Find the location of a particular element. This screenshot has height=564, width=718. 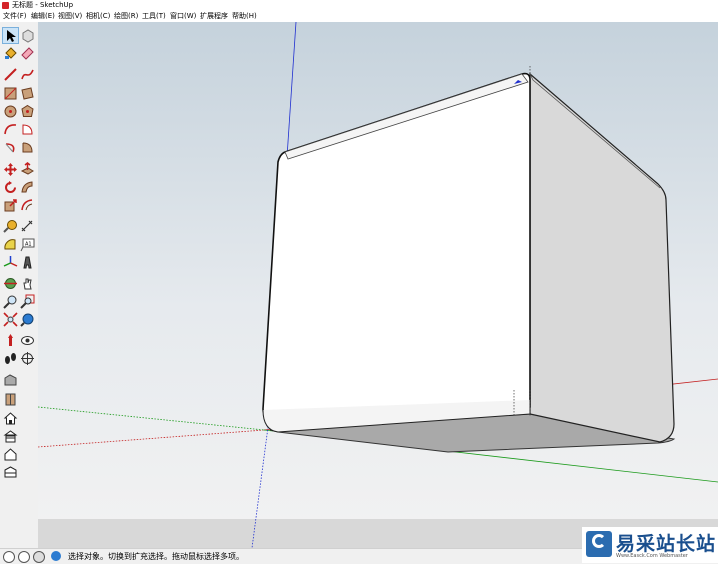

text-icon: A1 is located at coordinates (27, 244).